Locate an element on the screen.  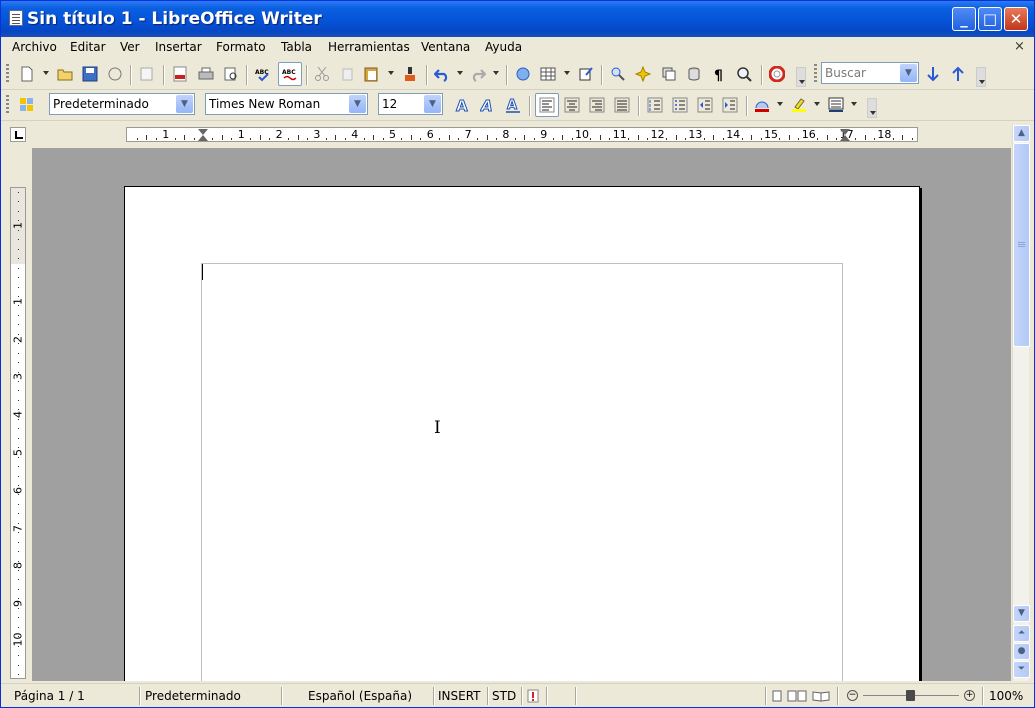
zoom-icon is located at coordinates (744, 74).